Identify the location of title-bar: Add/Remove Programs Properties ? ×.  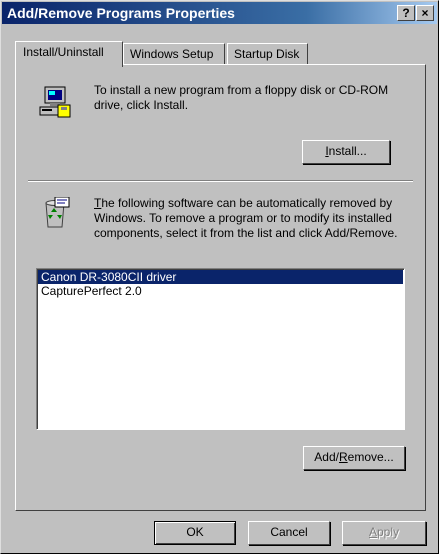
(219, 13).